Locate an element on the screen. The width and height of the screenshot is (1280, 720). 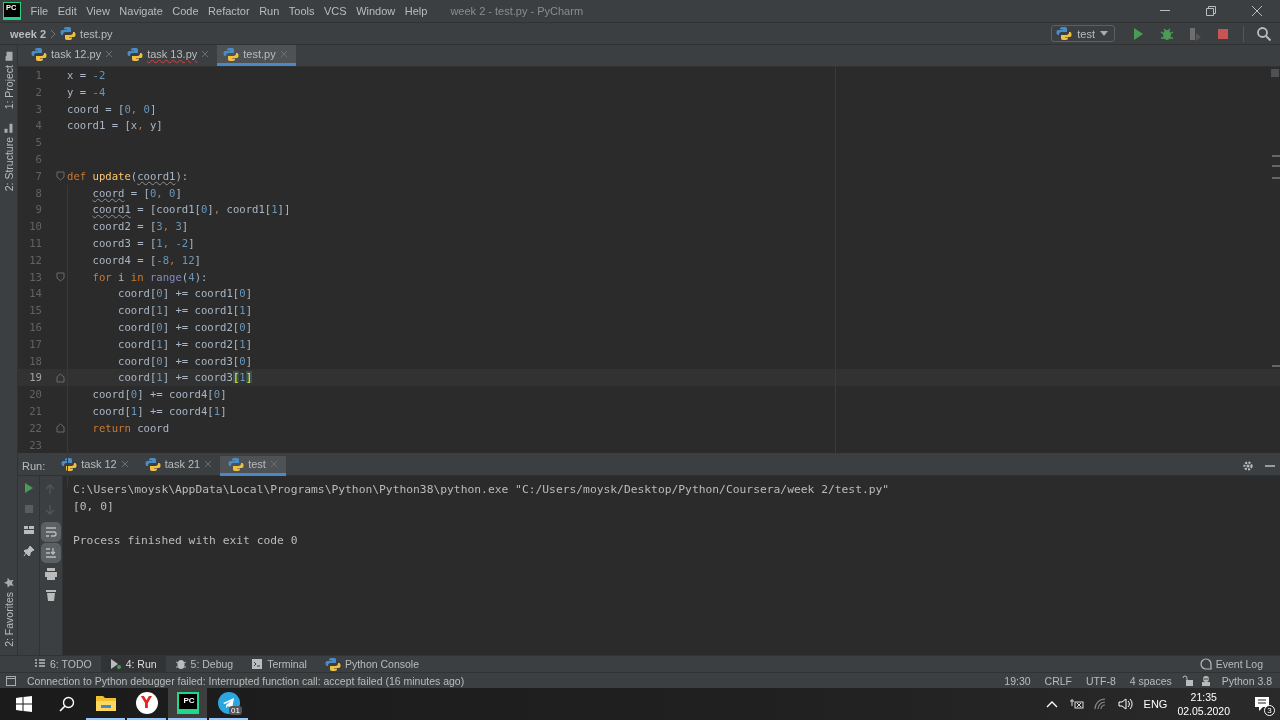
taskbar-app: PC is located at coordinates (187, 704).